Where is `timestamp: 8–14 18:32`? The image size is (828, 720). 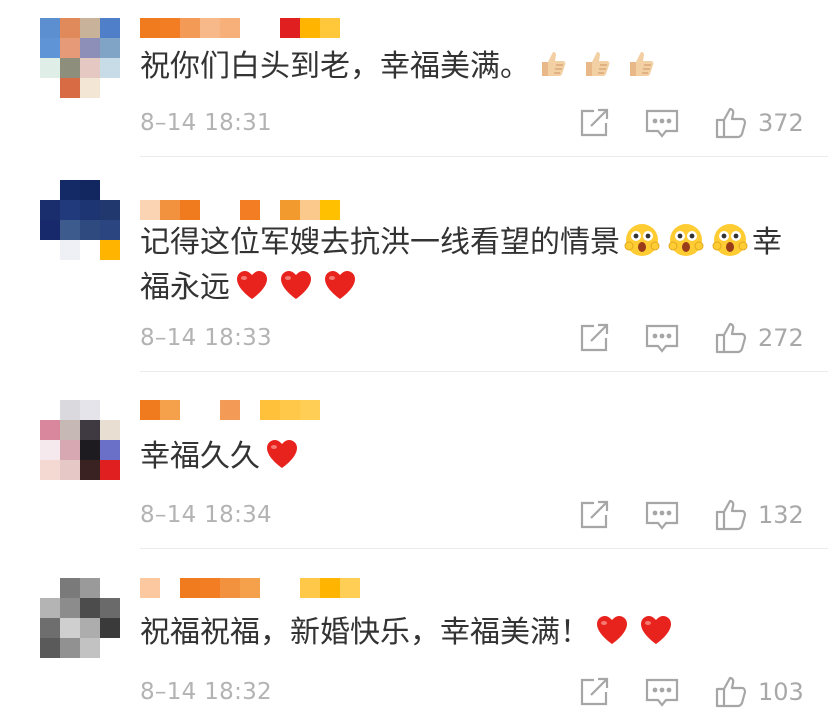 timestamp: 8–14 18:32 is located at coordinates (206, 692).